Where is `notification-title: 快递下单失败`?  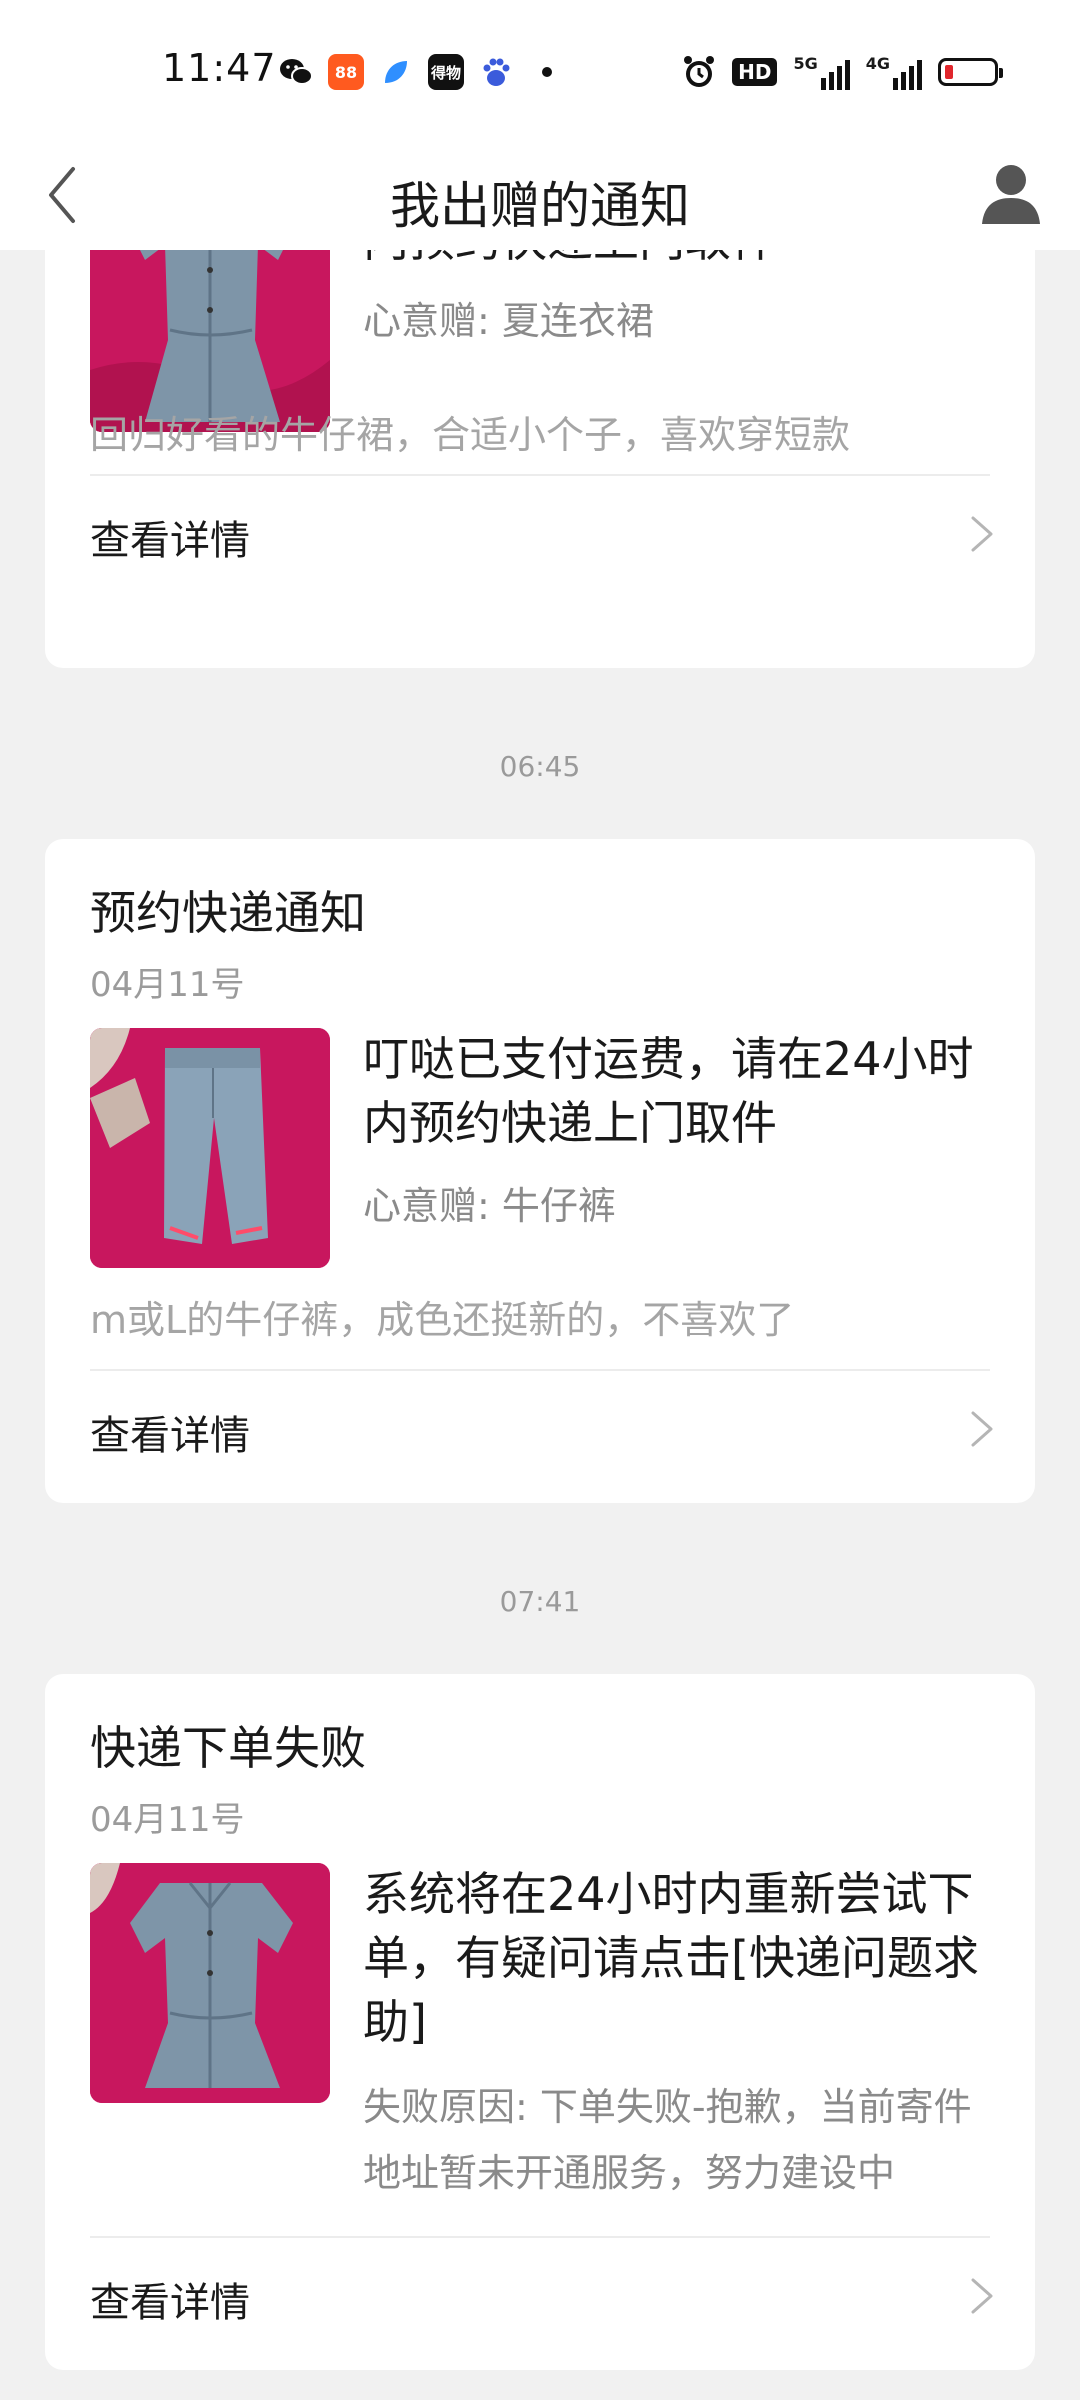
notification-title: 快递下单失败 is located at coordinates (228, 1748).